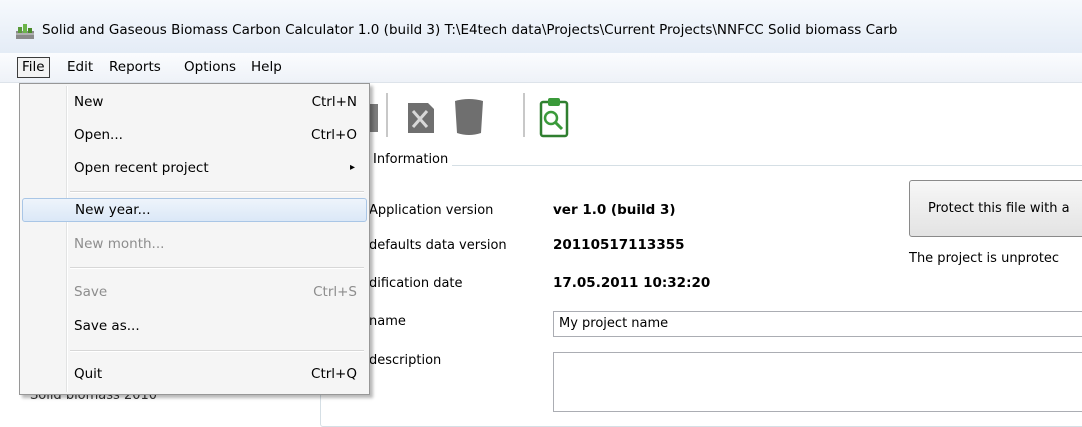  I want to click on menu-item-label: Open recent project, so click(141, 168).